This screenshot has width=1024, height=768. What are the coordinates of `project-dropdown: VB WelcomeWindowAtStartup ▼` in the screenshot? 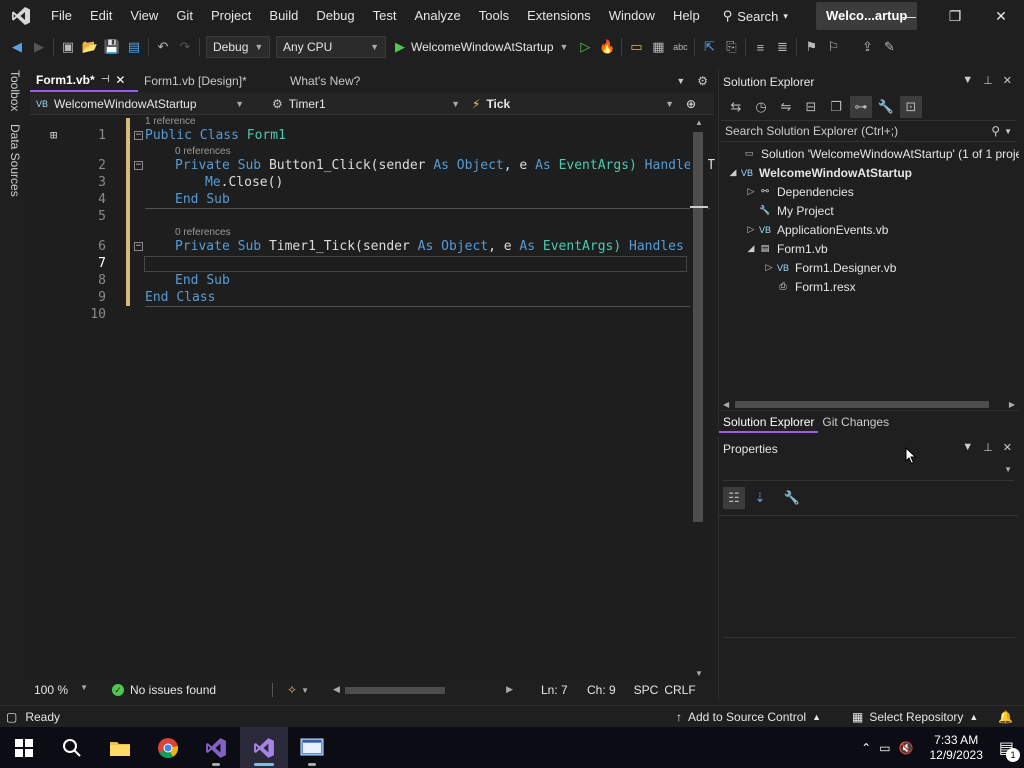 It's located at (140, 104).